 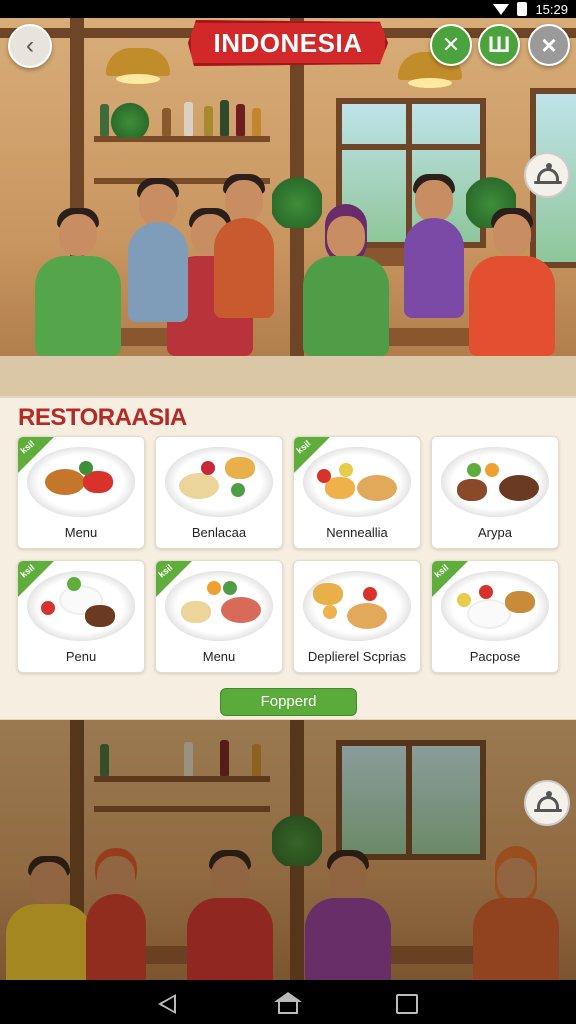 I want to click on menu-card: ksil Pacpose, so click(x=495, y=616).